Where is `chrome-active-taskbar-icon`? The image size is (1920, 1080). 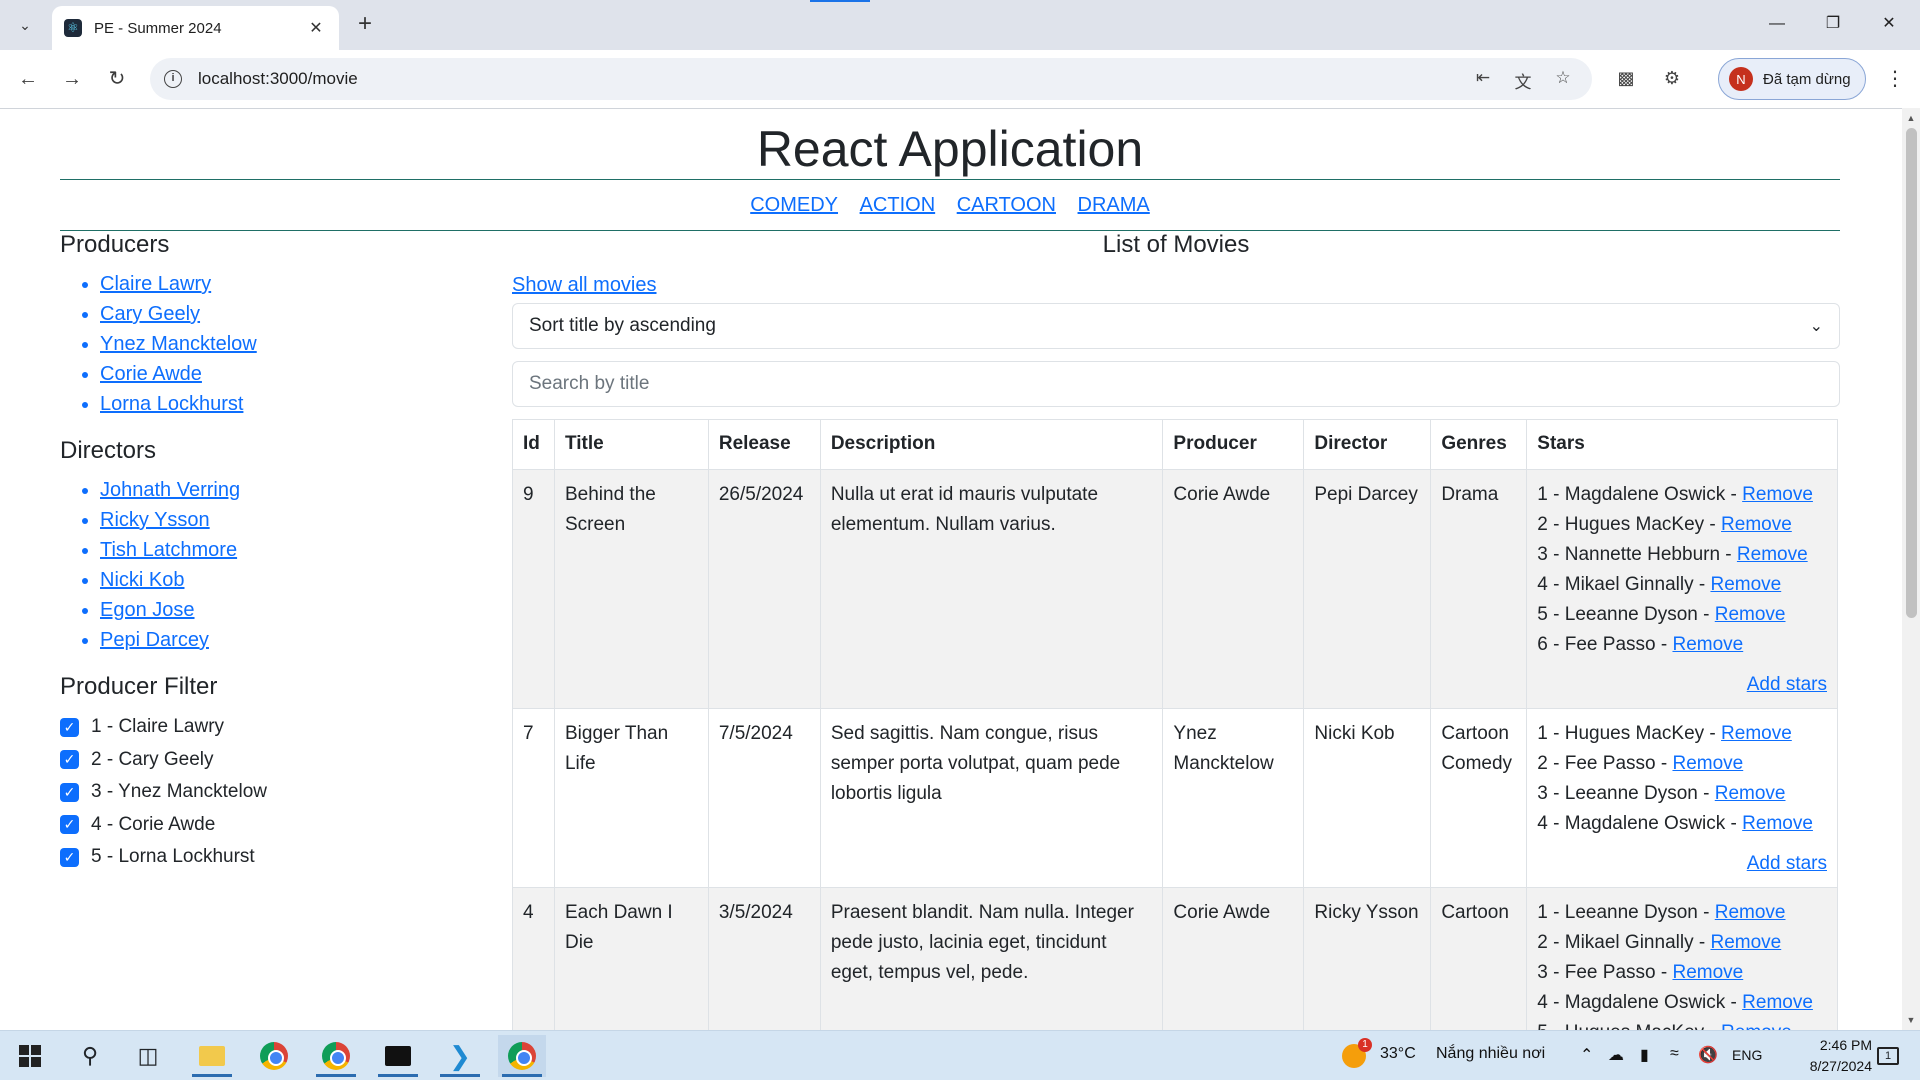
chrome-active-taskbar-icon is located at coordinates (522, 1056).